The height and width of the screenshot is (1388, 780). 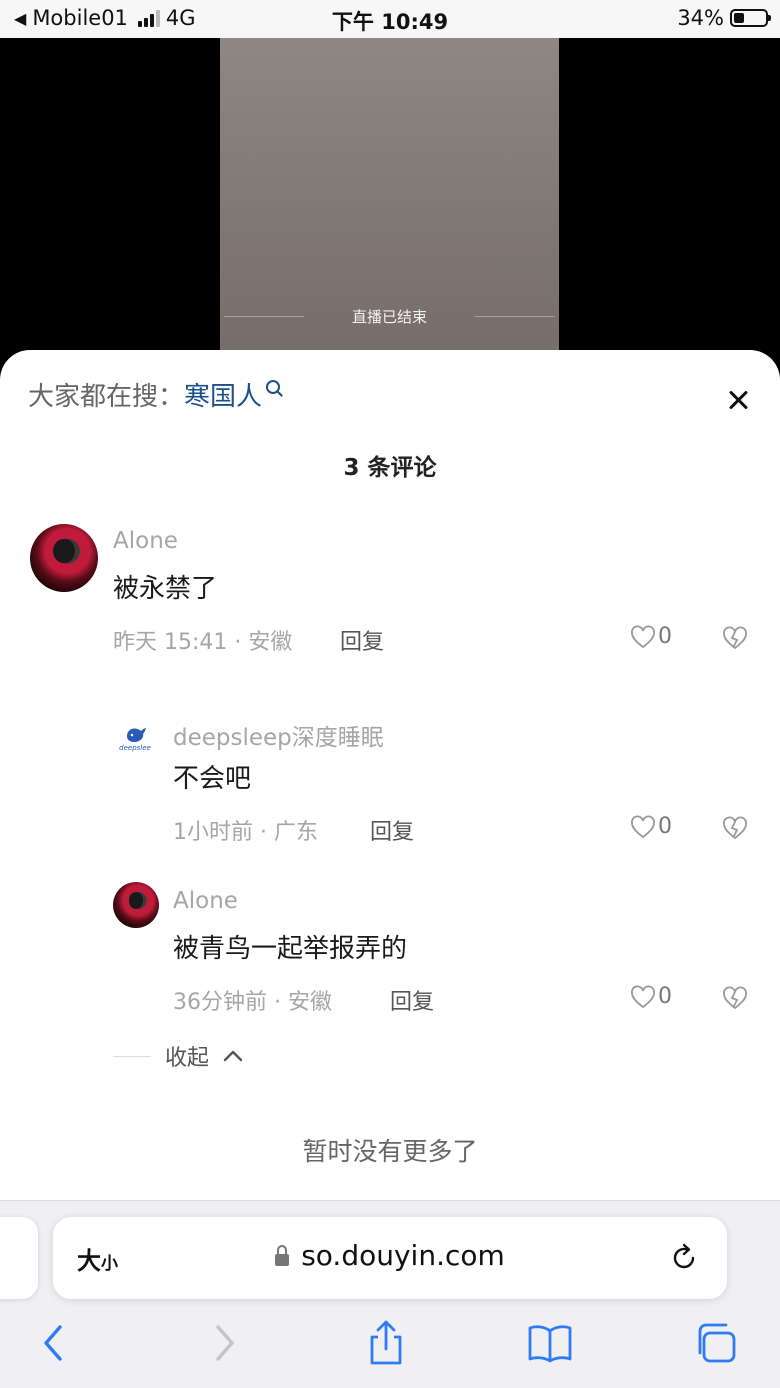 I want to click on address-bar: 大小 so.douyin.com, so click(x=390, y=1258).